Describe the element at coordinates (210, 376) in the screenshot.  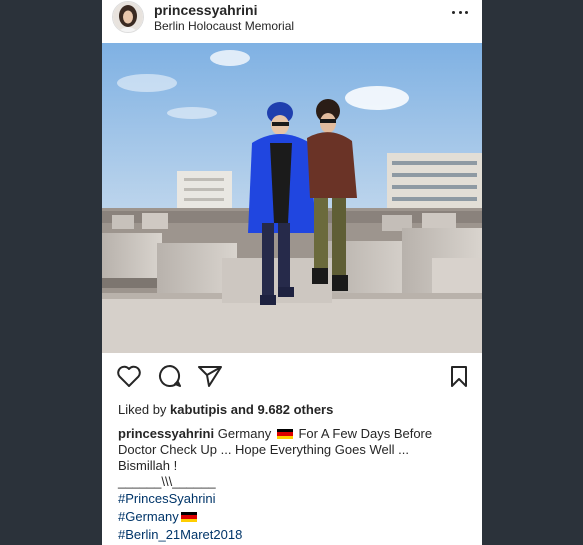
I see `share-icon` at that location.